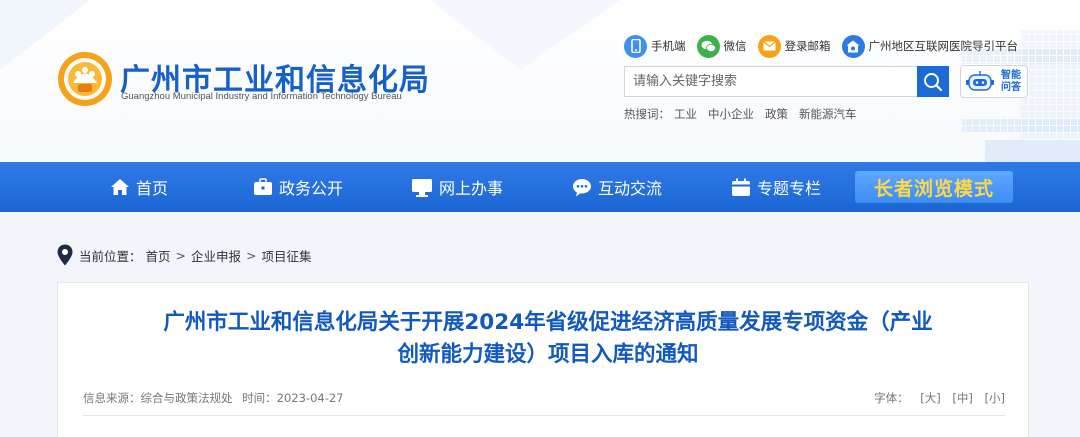 The height and width of the screenshot is (437, 1080). Describe the element at coordinates (708, 46) in the screenshot. I see `wechat-icon` at that location.